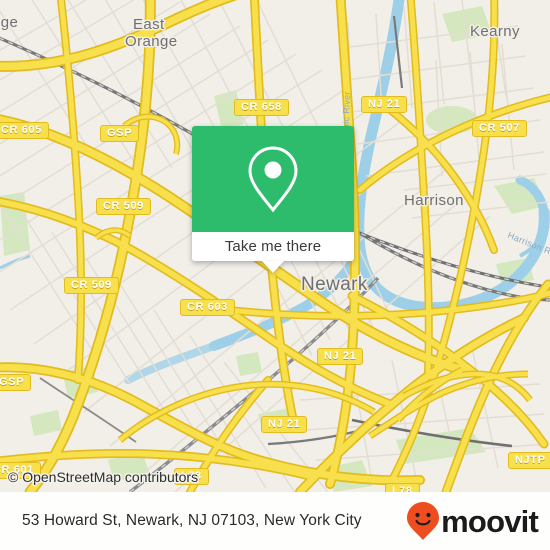 The image size is (550, 550). Describe the element at coordinates (120, 133) in the screenshot. I see `shield-gsp-1: GSP` at that location.